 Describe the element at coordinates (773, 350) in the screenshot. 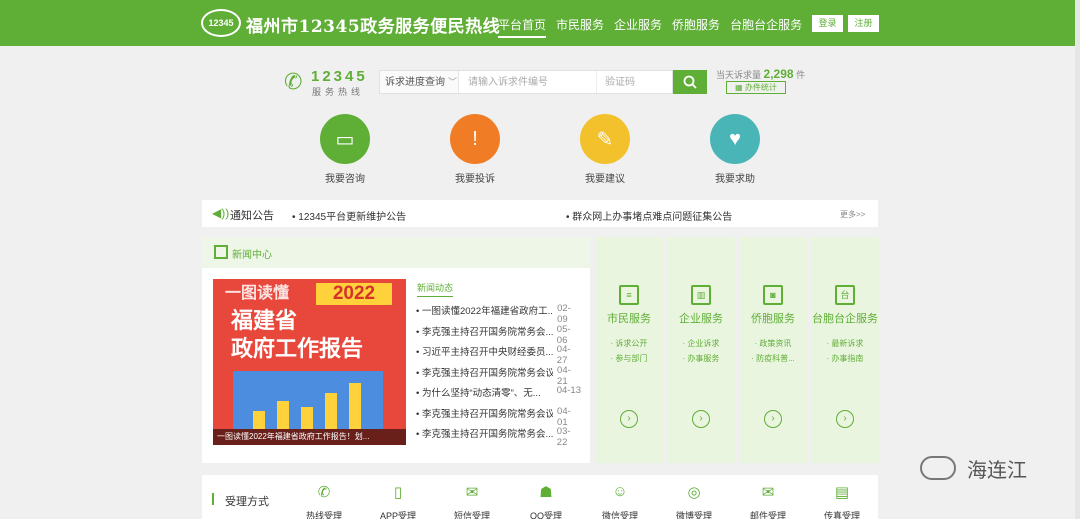

I see `service-card-overseas: ◙ 侨胞服务 · 政策资讯 · 防疫科普... ›` at that location.